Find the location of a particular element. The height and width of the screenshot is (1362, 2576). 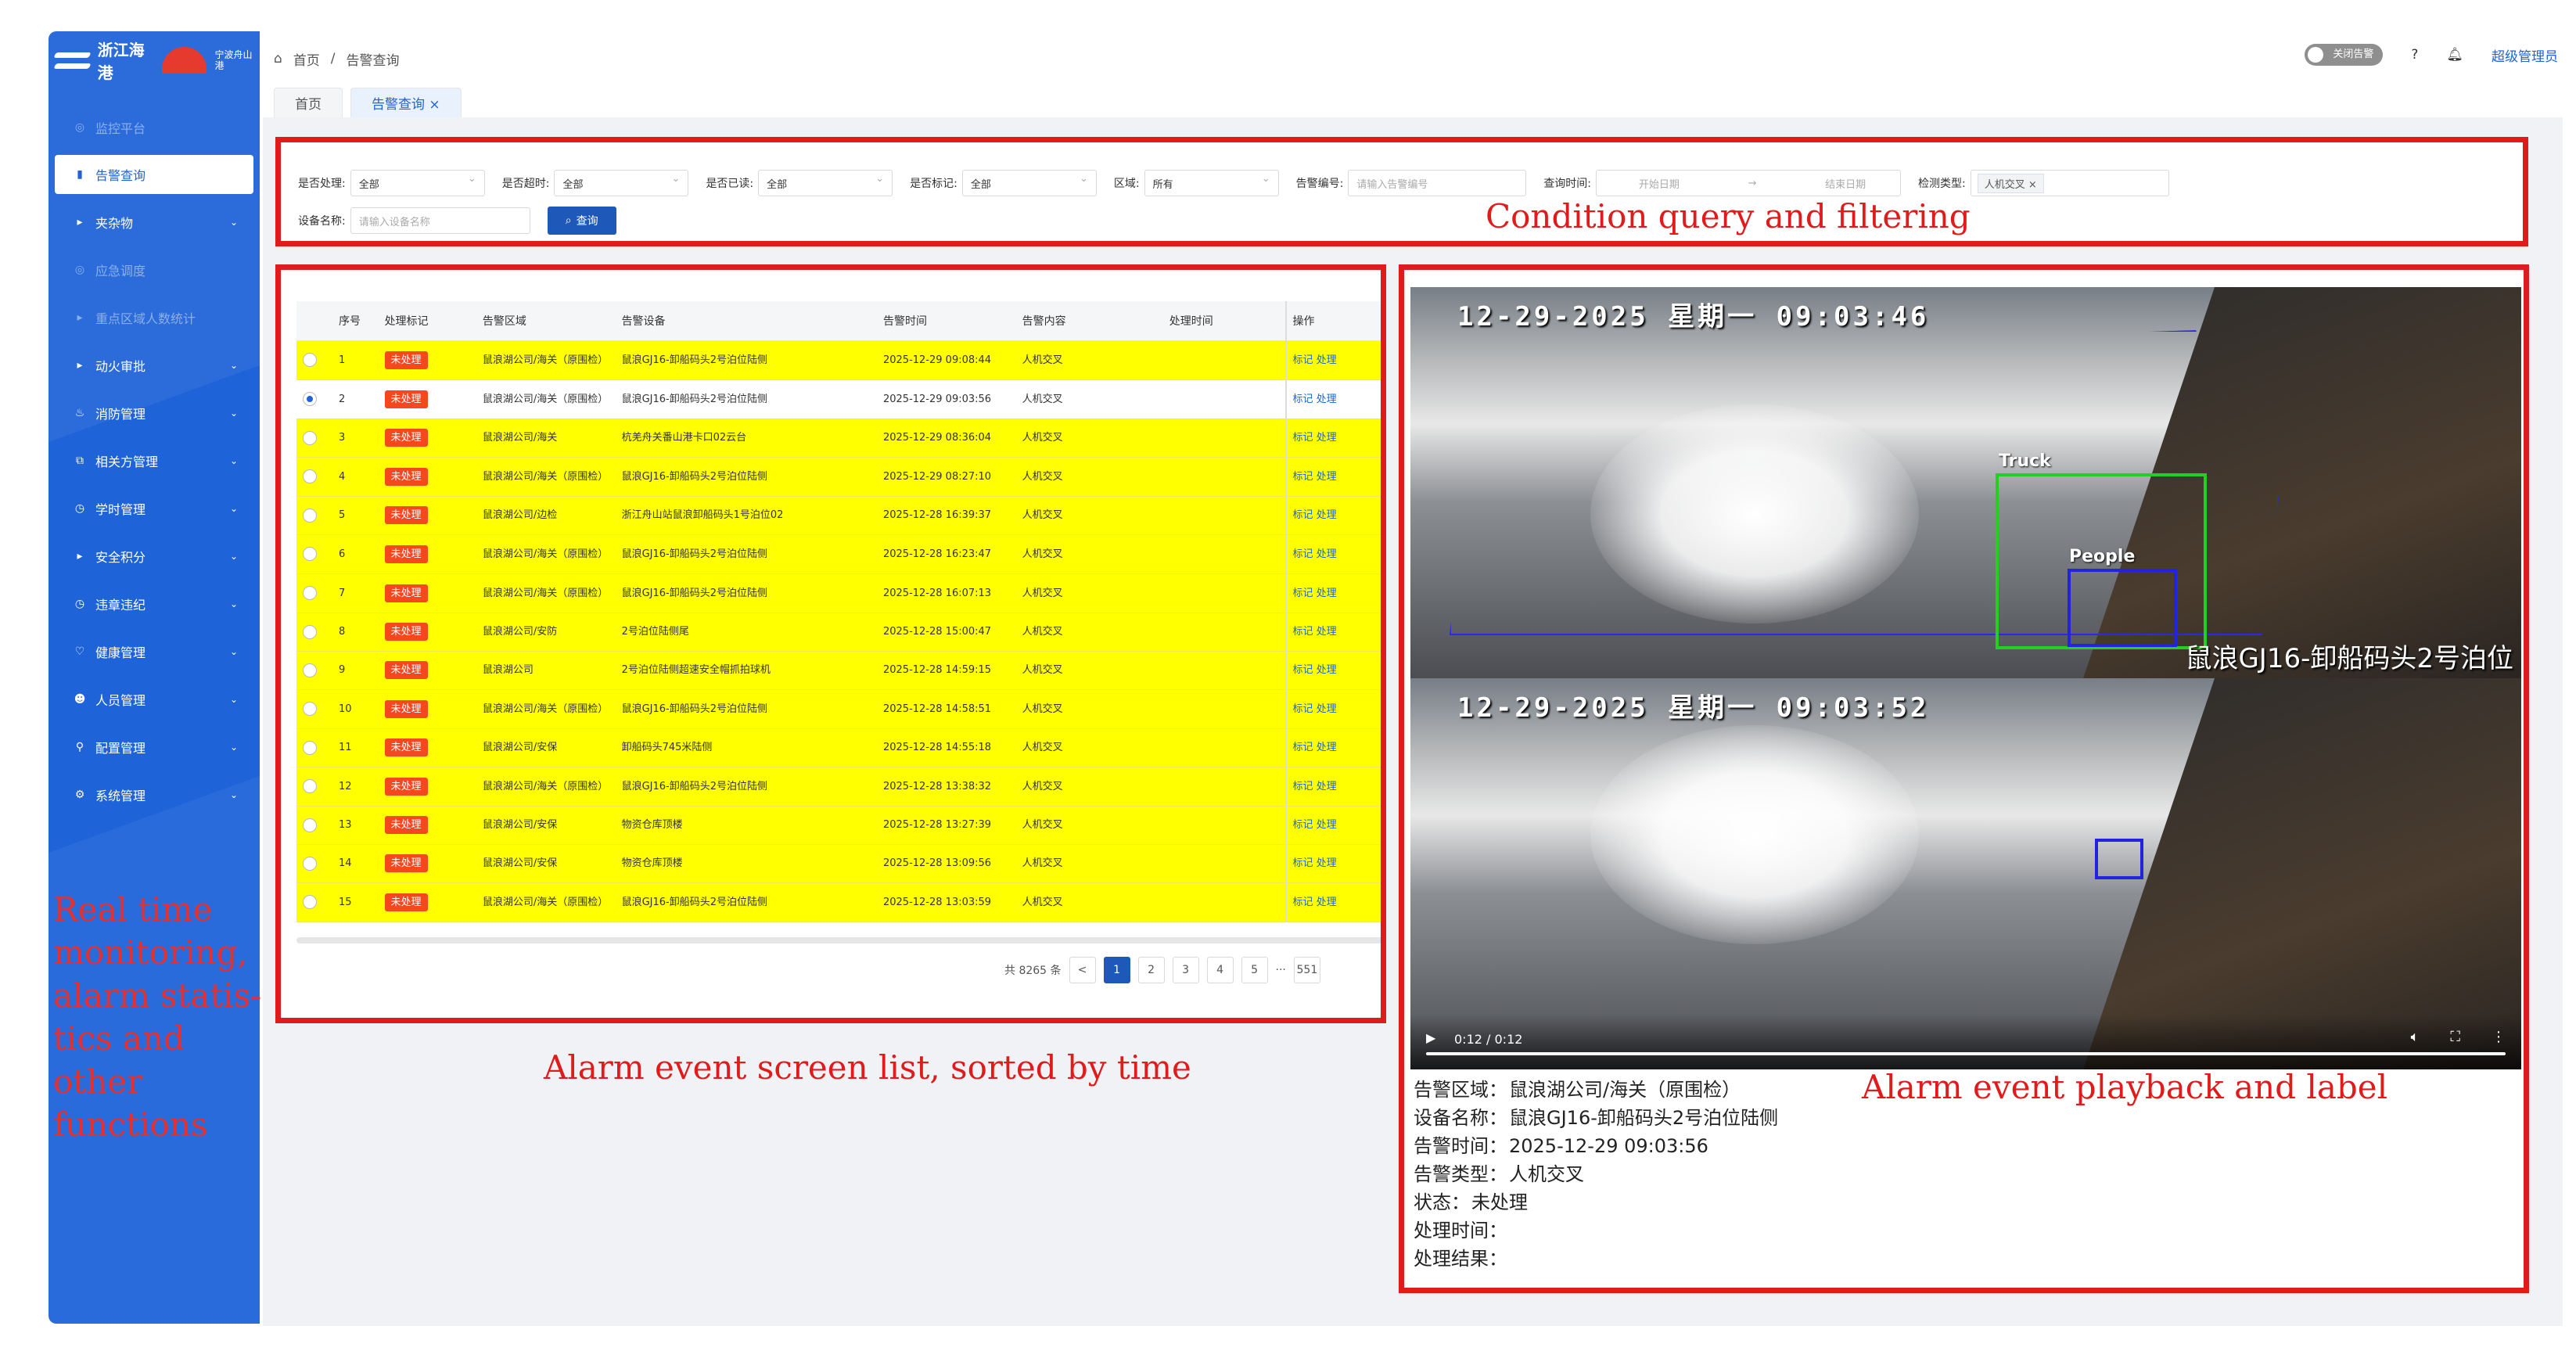

sidebar-item-4: ▸ 重点区域人数统计 is located at coordinates (154, 317).